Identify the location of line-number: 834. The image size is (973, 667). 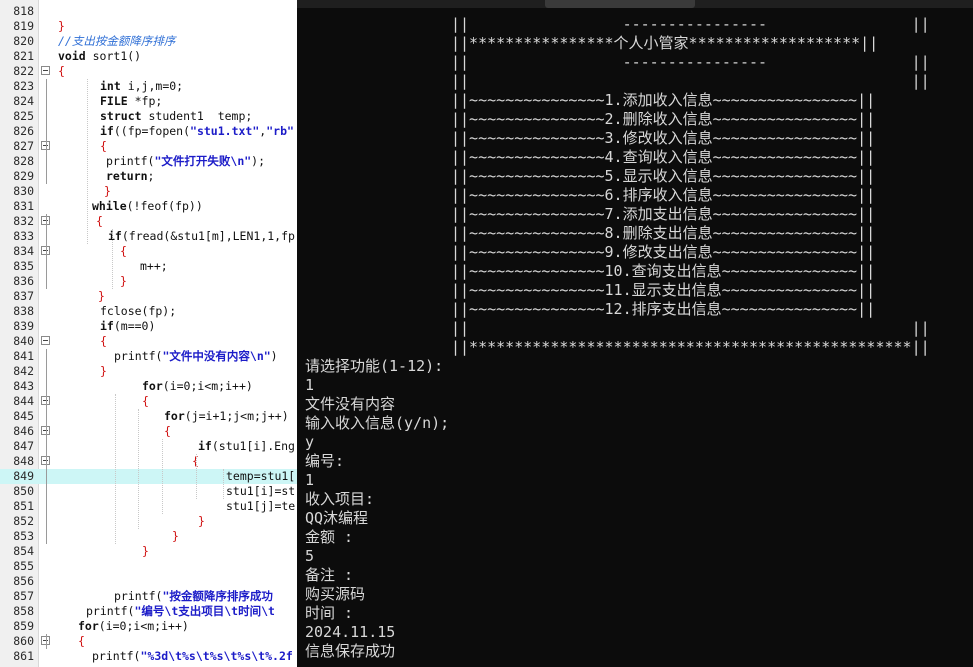
(23, 251).